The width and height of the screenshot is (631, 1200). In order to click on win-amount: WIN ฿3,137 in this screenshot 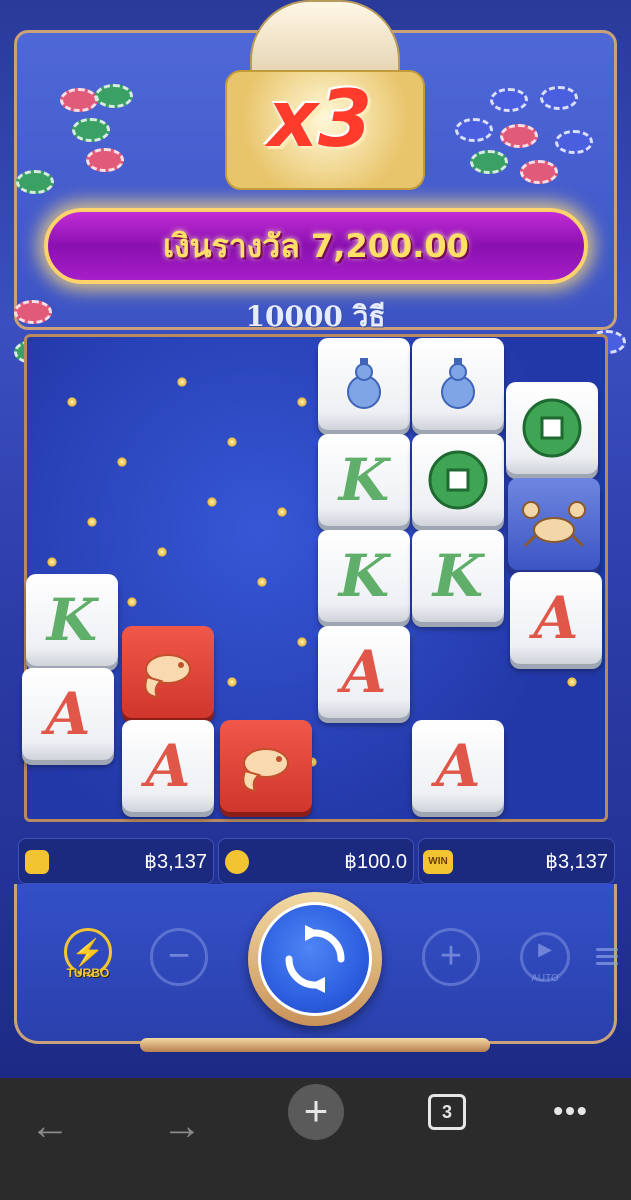, I will do `click(516, 861)`.